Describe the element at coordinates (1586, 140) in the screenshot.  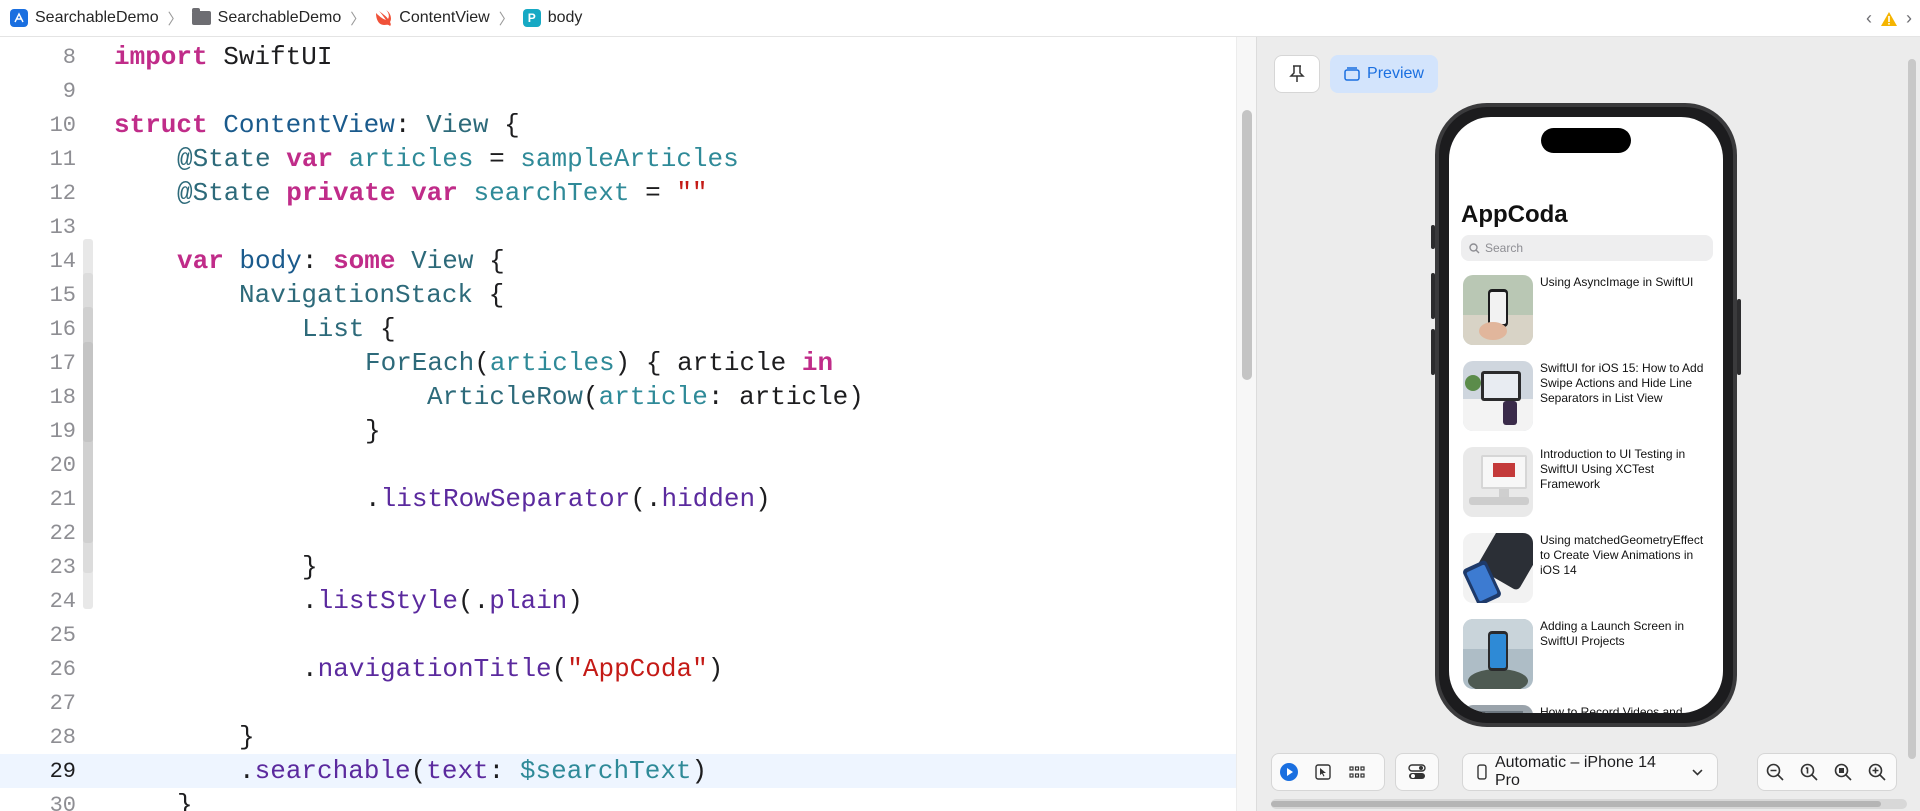
I see `dynamic-island` at that location.